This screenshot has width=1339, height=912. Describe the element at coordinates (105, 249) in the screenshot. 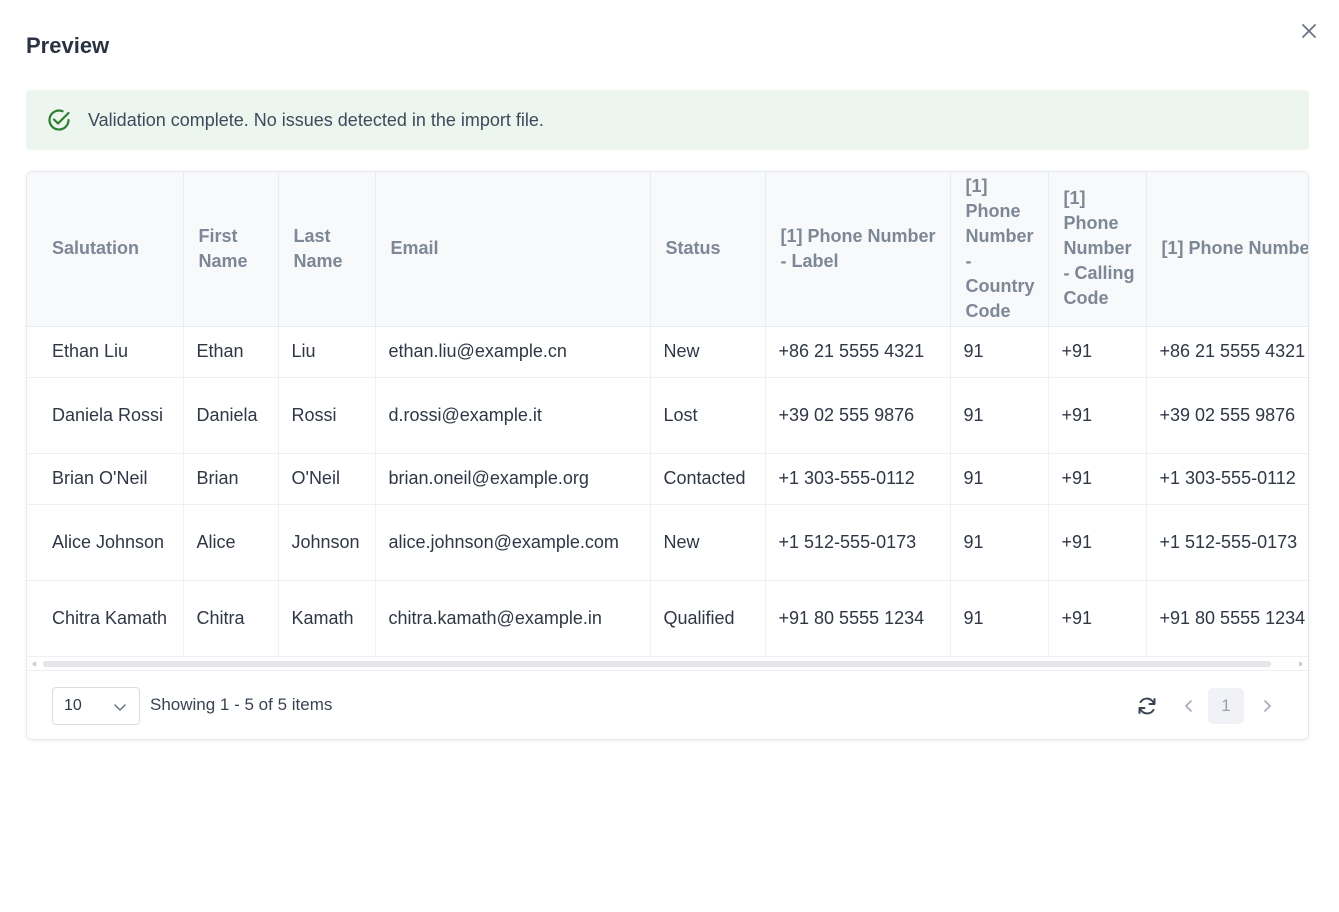

I see `column-header-salutation: Salutation` at that location.